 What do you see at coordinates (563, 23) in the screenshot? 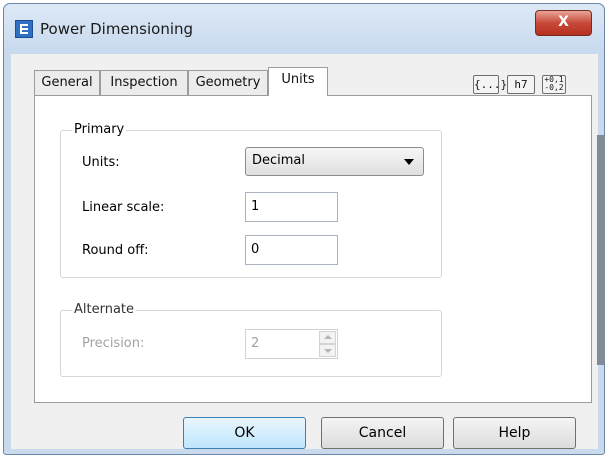
I see `close-button: X` at bounding box center [563, 23].